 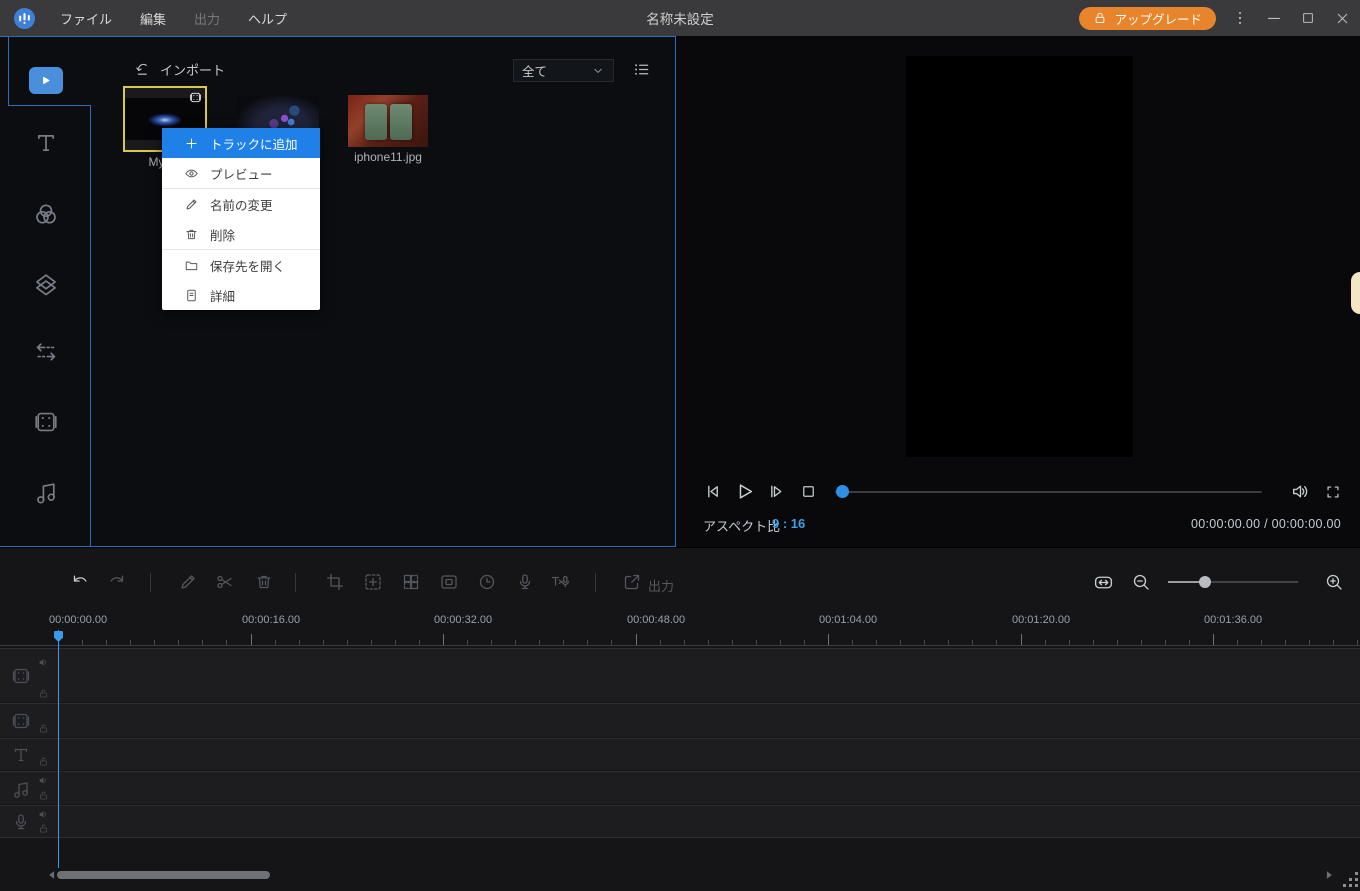 I want to click on sidebar-tab-music, so click(x=45, y=492).